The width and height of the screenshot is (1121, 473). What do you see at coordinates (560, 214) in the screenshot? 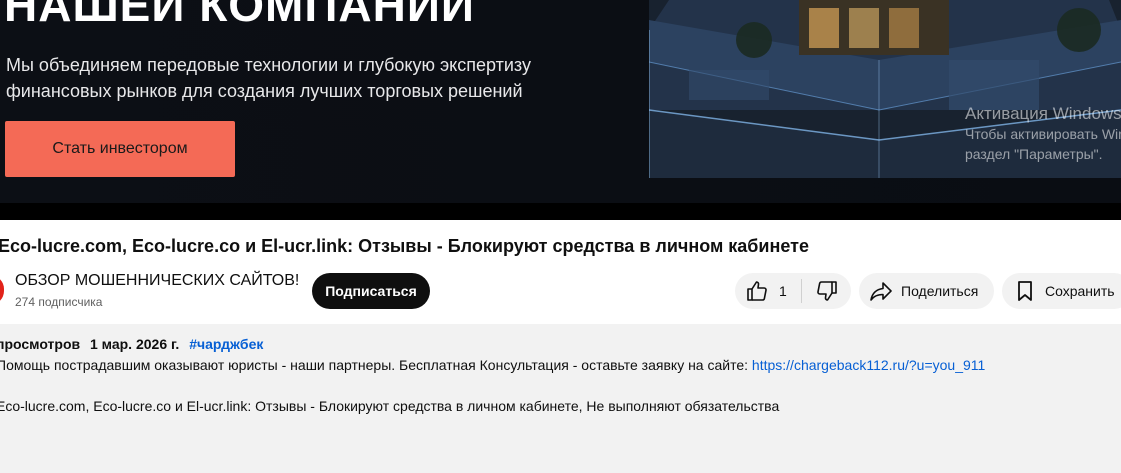
I see `video-bottom-strip` at bounding box center [560, 214].